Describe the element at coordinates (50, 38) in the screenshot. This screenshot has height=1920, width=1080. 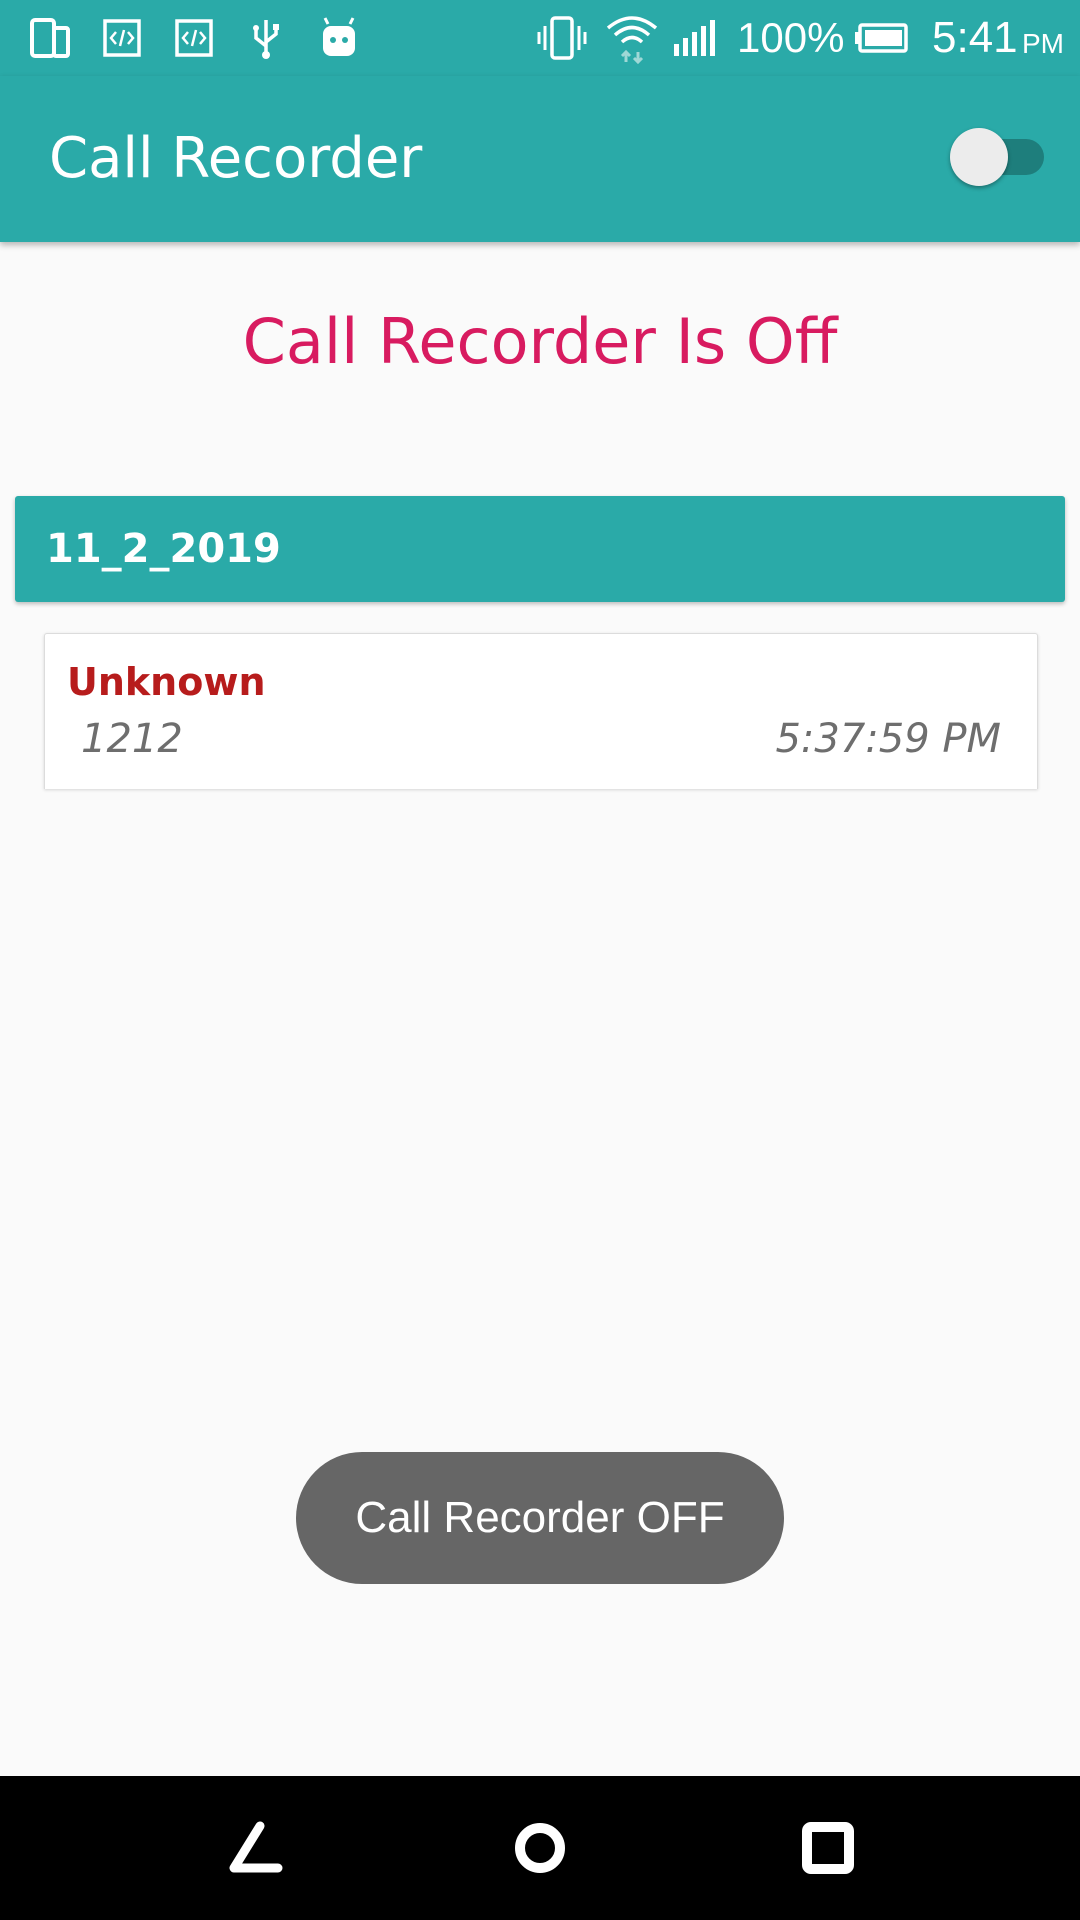
I see `phone-dual-icon` at that location.